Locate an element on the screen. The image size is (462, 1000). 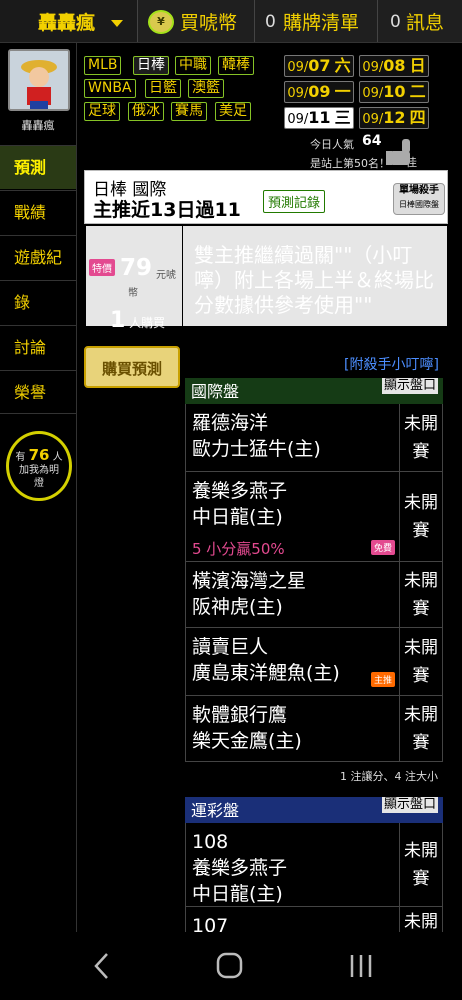
game-number: 108 is located at coordinates (210, 842).